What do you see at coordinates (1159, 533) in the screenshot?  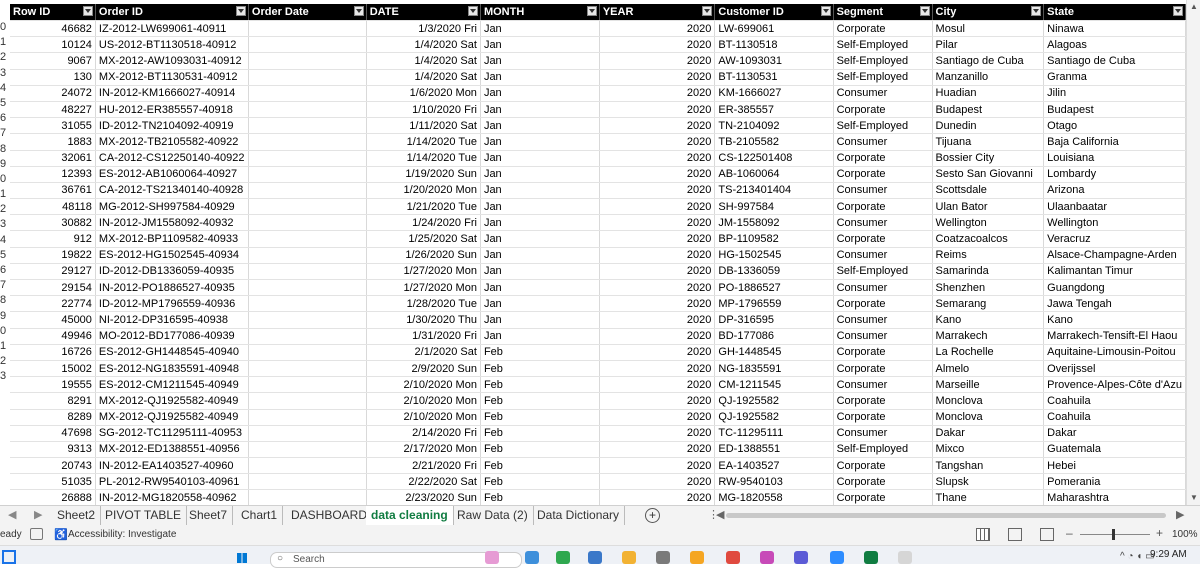 I see `zoom-in-icon: +` at bounding box center [1159, 533].